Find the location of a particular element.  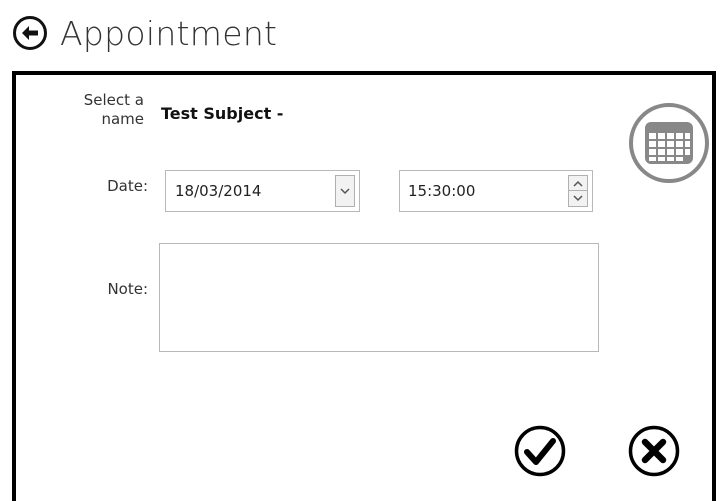

cancel-button is located at coordinates (654, 451).